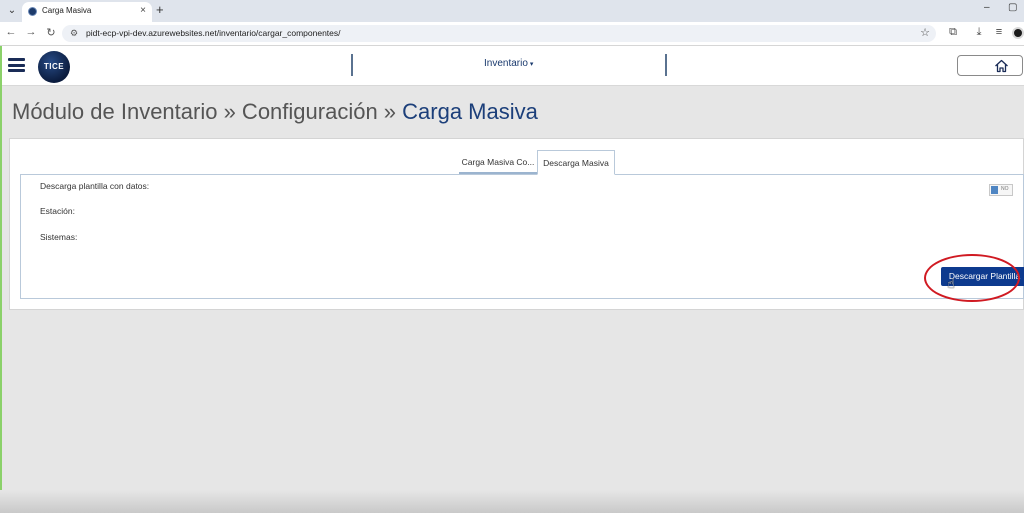  Describe the element at coordinates (12, 11) in the screenshot. I see `tab-search-icon: ⌄` at that location.